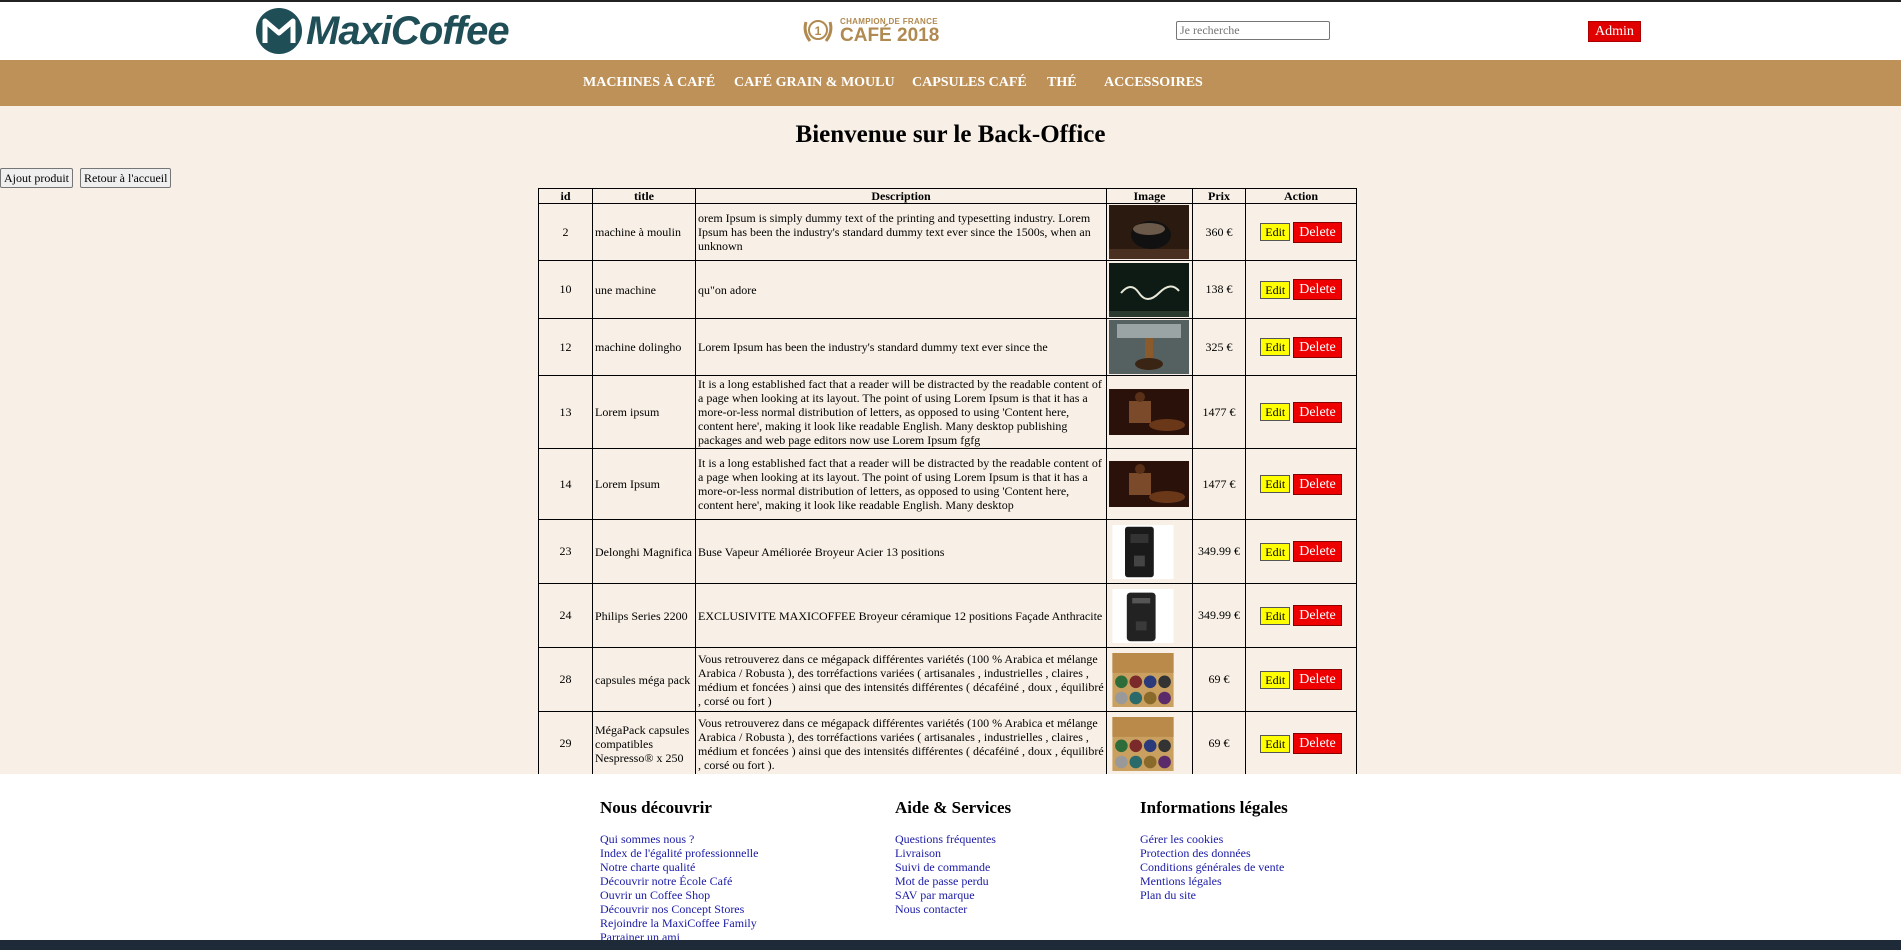 The width and height of the screenshot is (1901, 950). Describe the element at coordinates (1214, 839) in the screenshot. I see `footer-link: Gérer les cookies` at that location.